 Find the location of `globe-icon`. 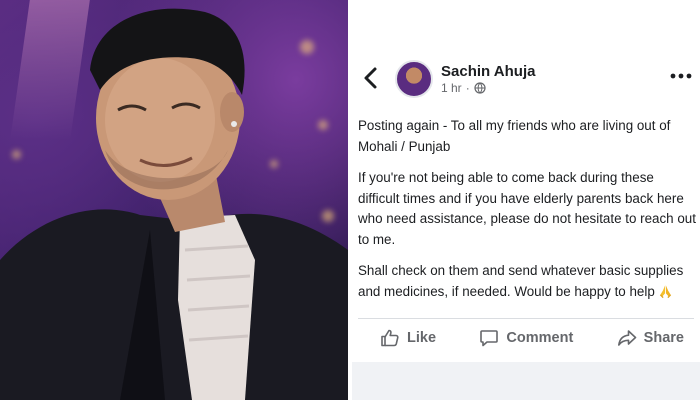

globe-icon is located at coordinates (480, 88).